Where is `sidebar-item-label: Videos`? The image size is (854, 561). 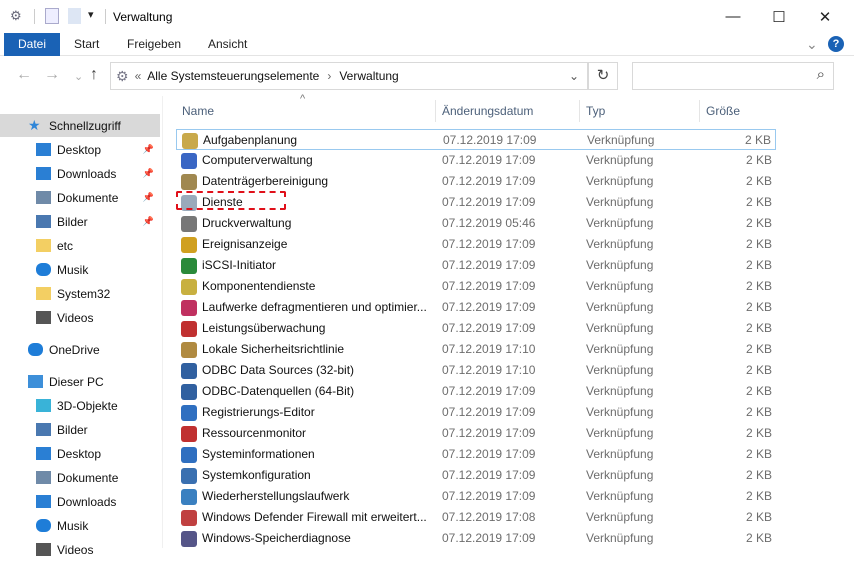
sidebar-item-label: Videos is located at coordinates (75, 549).